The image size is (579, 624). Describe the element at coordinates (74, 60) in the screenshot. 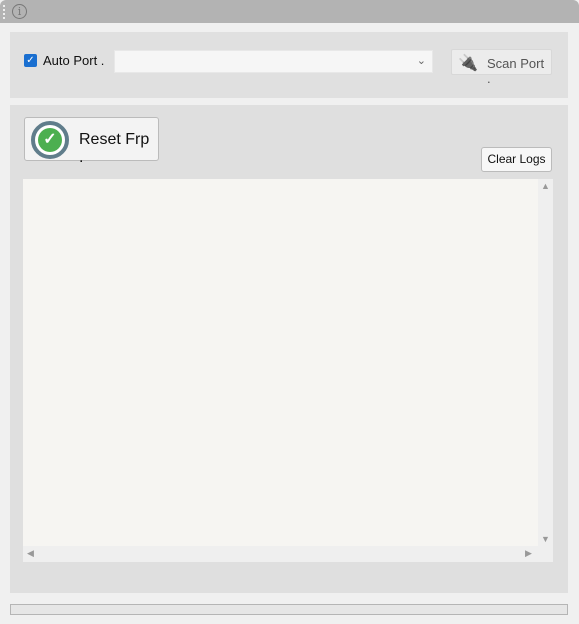

I see `auto-port-label: Auto Port .` at that location.